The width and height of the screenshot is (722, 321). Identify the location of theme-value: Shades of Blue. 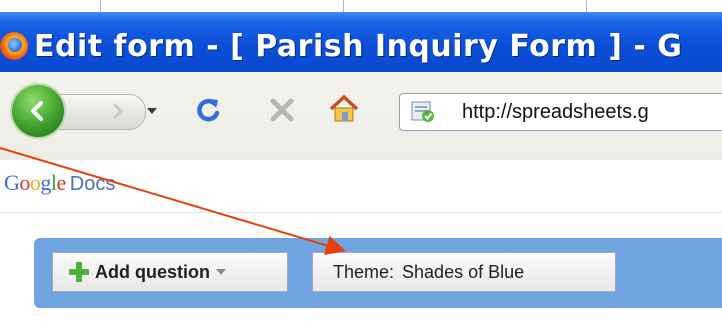
(463, 271).